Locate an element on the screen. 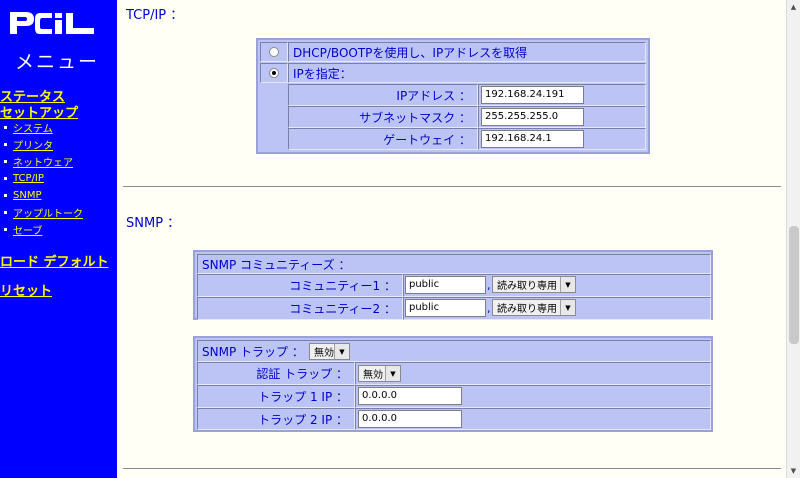 The height and width of the screenshot is (478, 800). communities-header: SNMP コミュニティーズ ： is located at coordinates (276, 264).